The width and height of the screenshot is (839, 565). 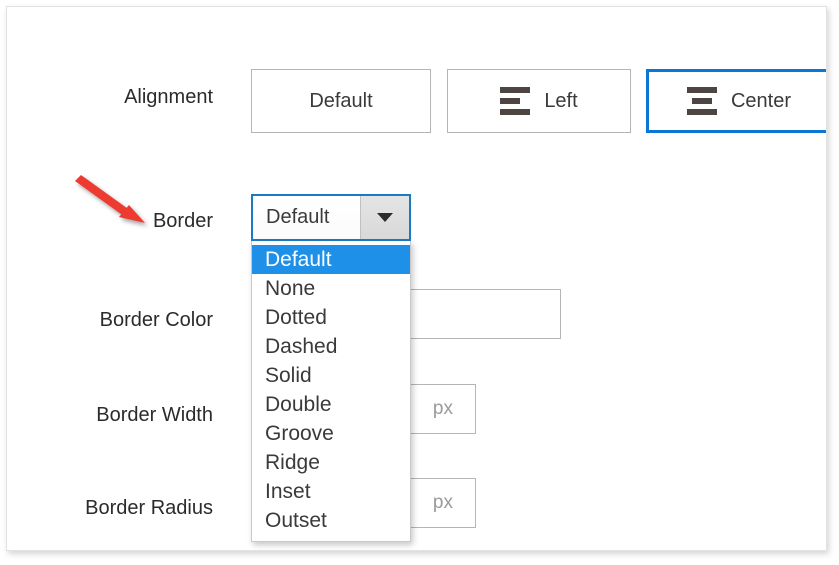 I want to click on alignment-option-center-label: Center, so click(x=761, y=101).